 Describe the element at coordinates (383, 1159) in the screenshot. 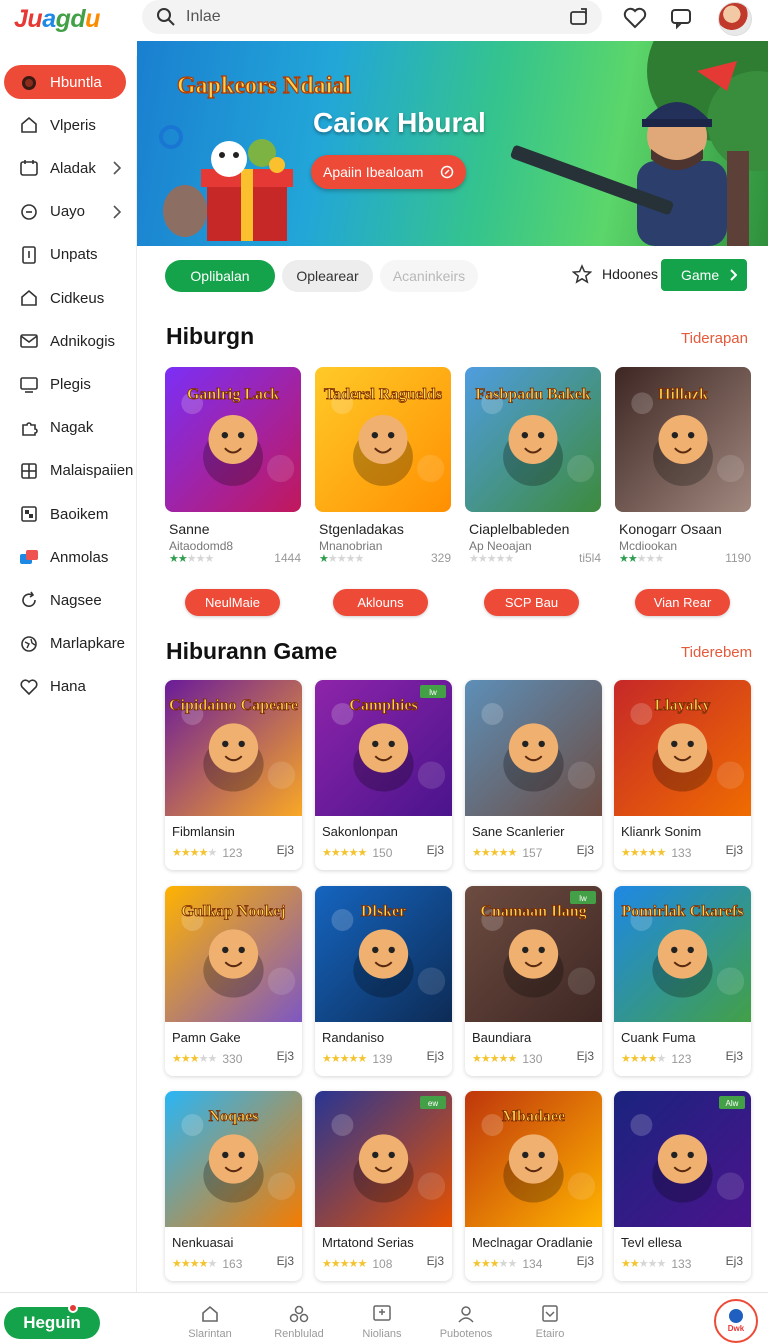

I see `game-thumbnail: ew` at that location.